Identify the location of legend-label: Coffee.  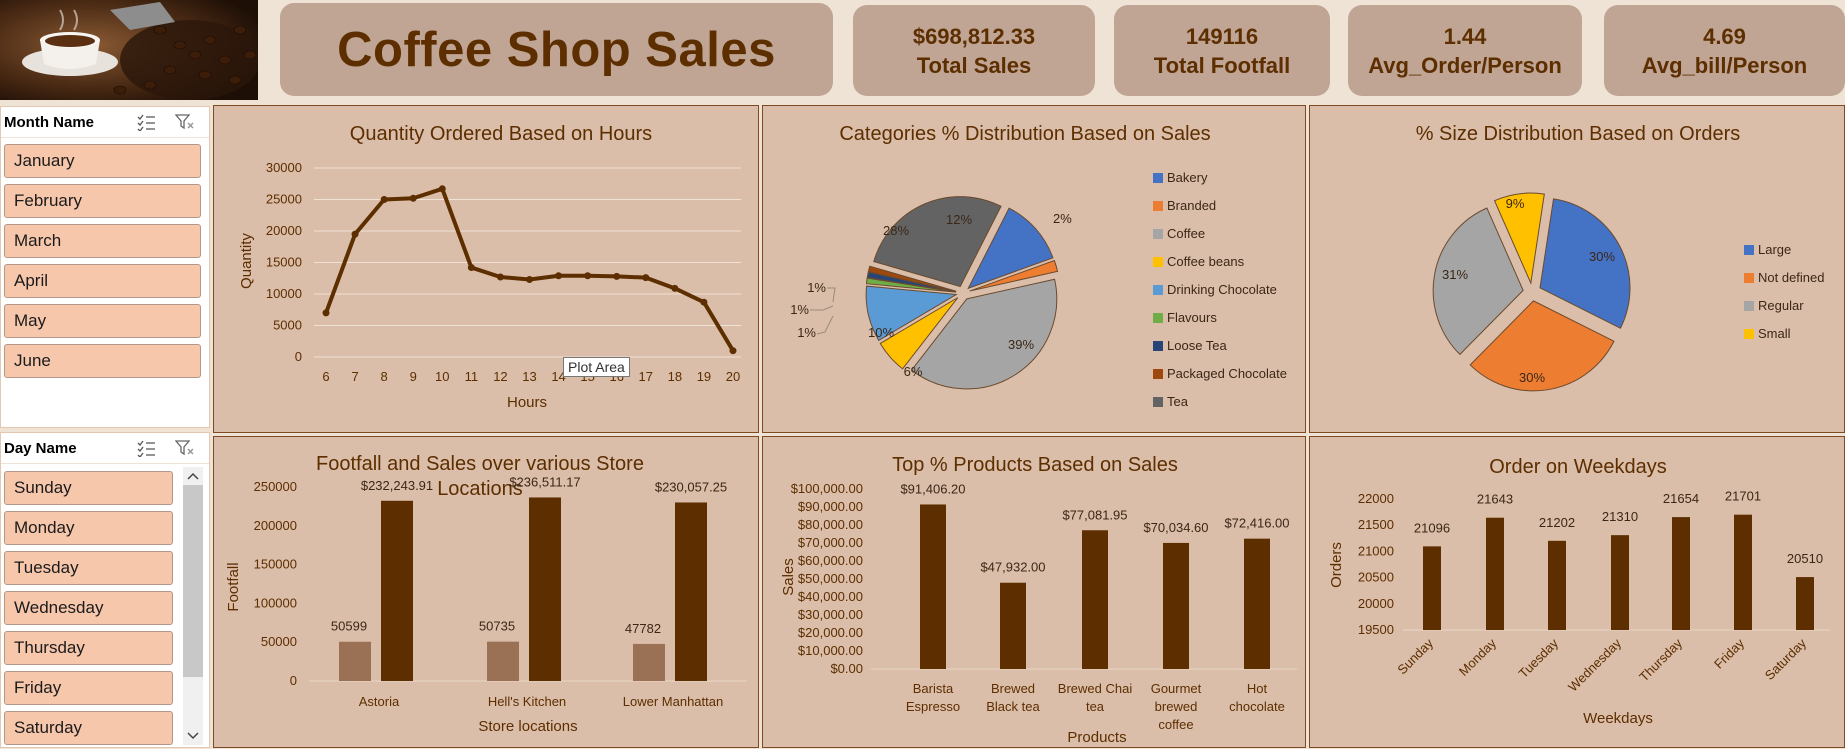
(1186, 233).